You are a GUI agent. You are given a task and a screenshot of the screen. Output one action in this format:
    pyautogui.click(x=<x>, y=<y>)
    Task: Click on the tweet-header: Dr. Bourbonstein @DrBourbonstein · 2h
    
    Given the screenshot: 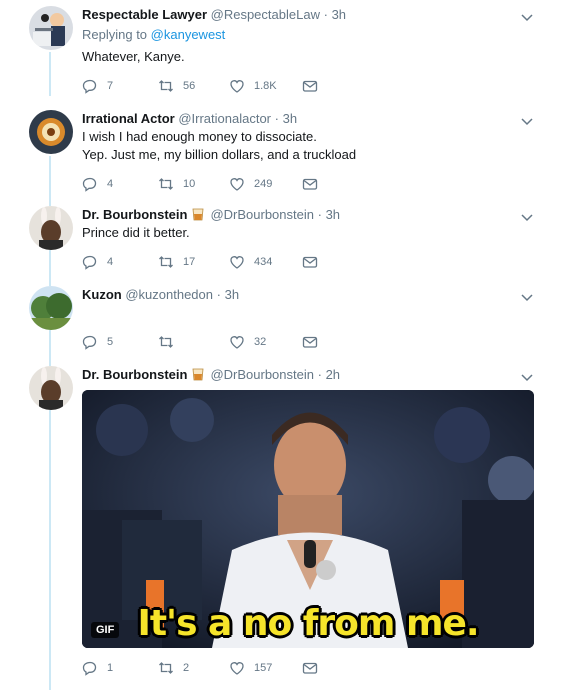 What is the action you would take?
    pyautogui.click(x=310, y=375)
    